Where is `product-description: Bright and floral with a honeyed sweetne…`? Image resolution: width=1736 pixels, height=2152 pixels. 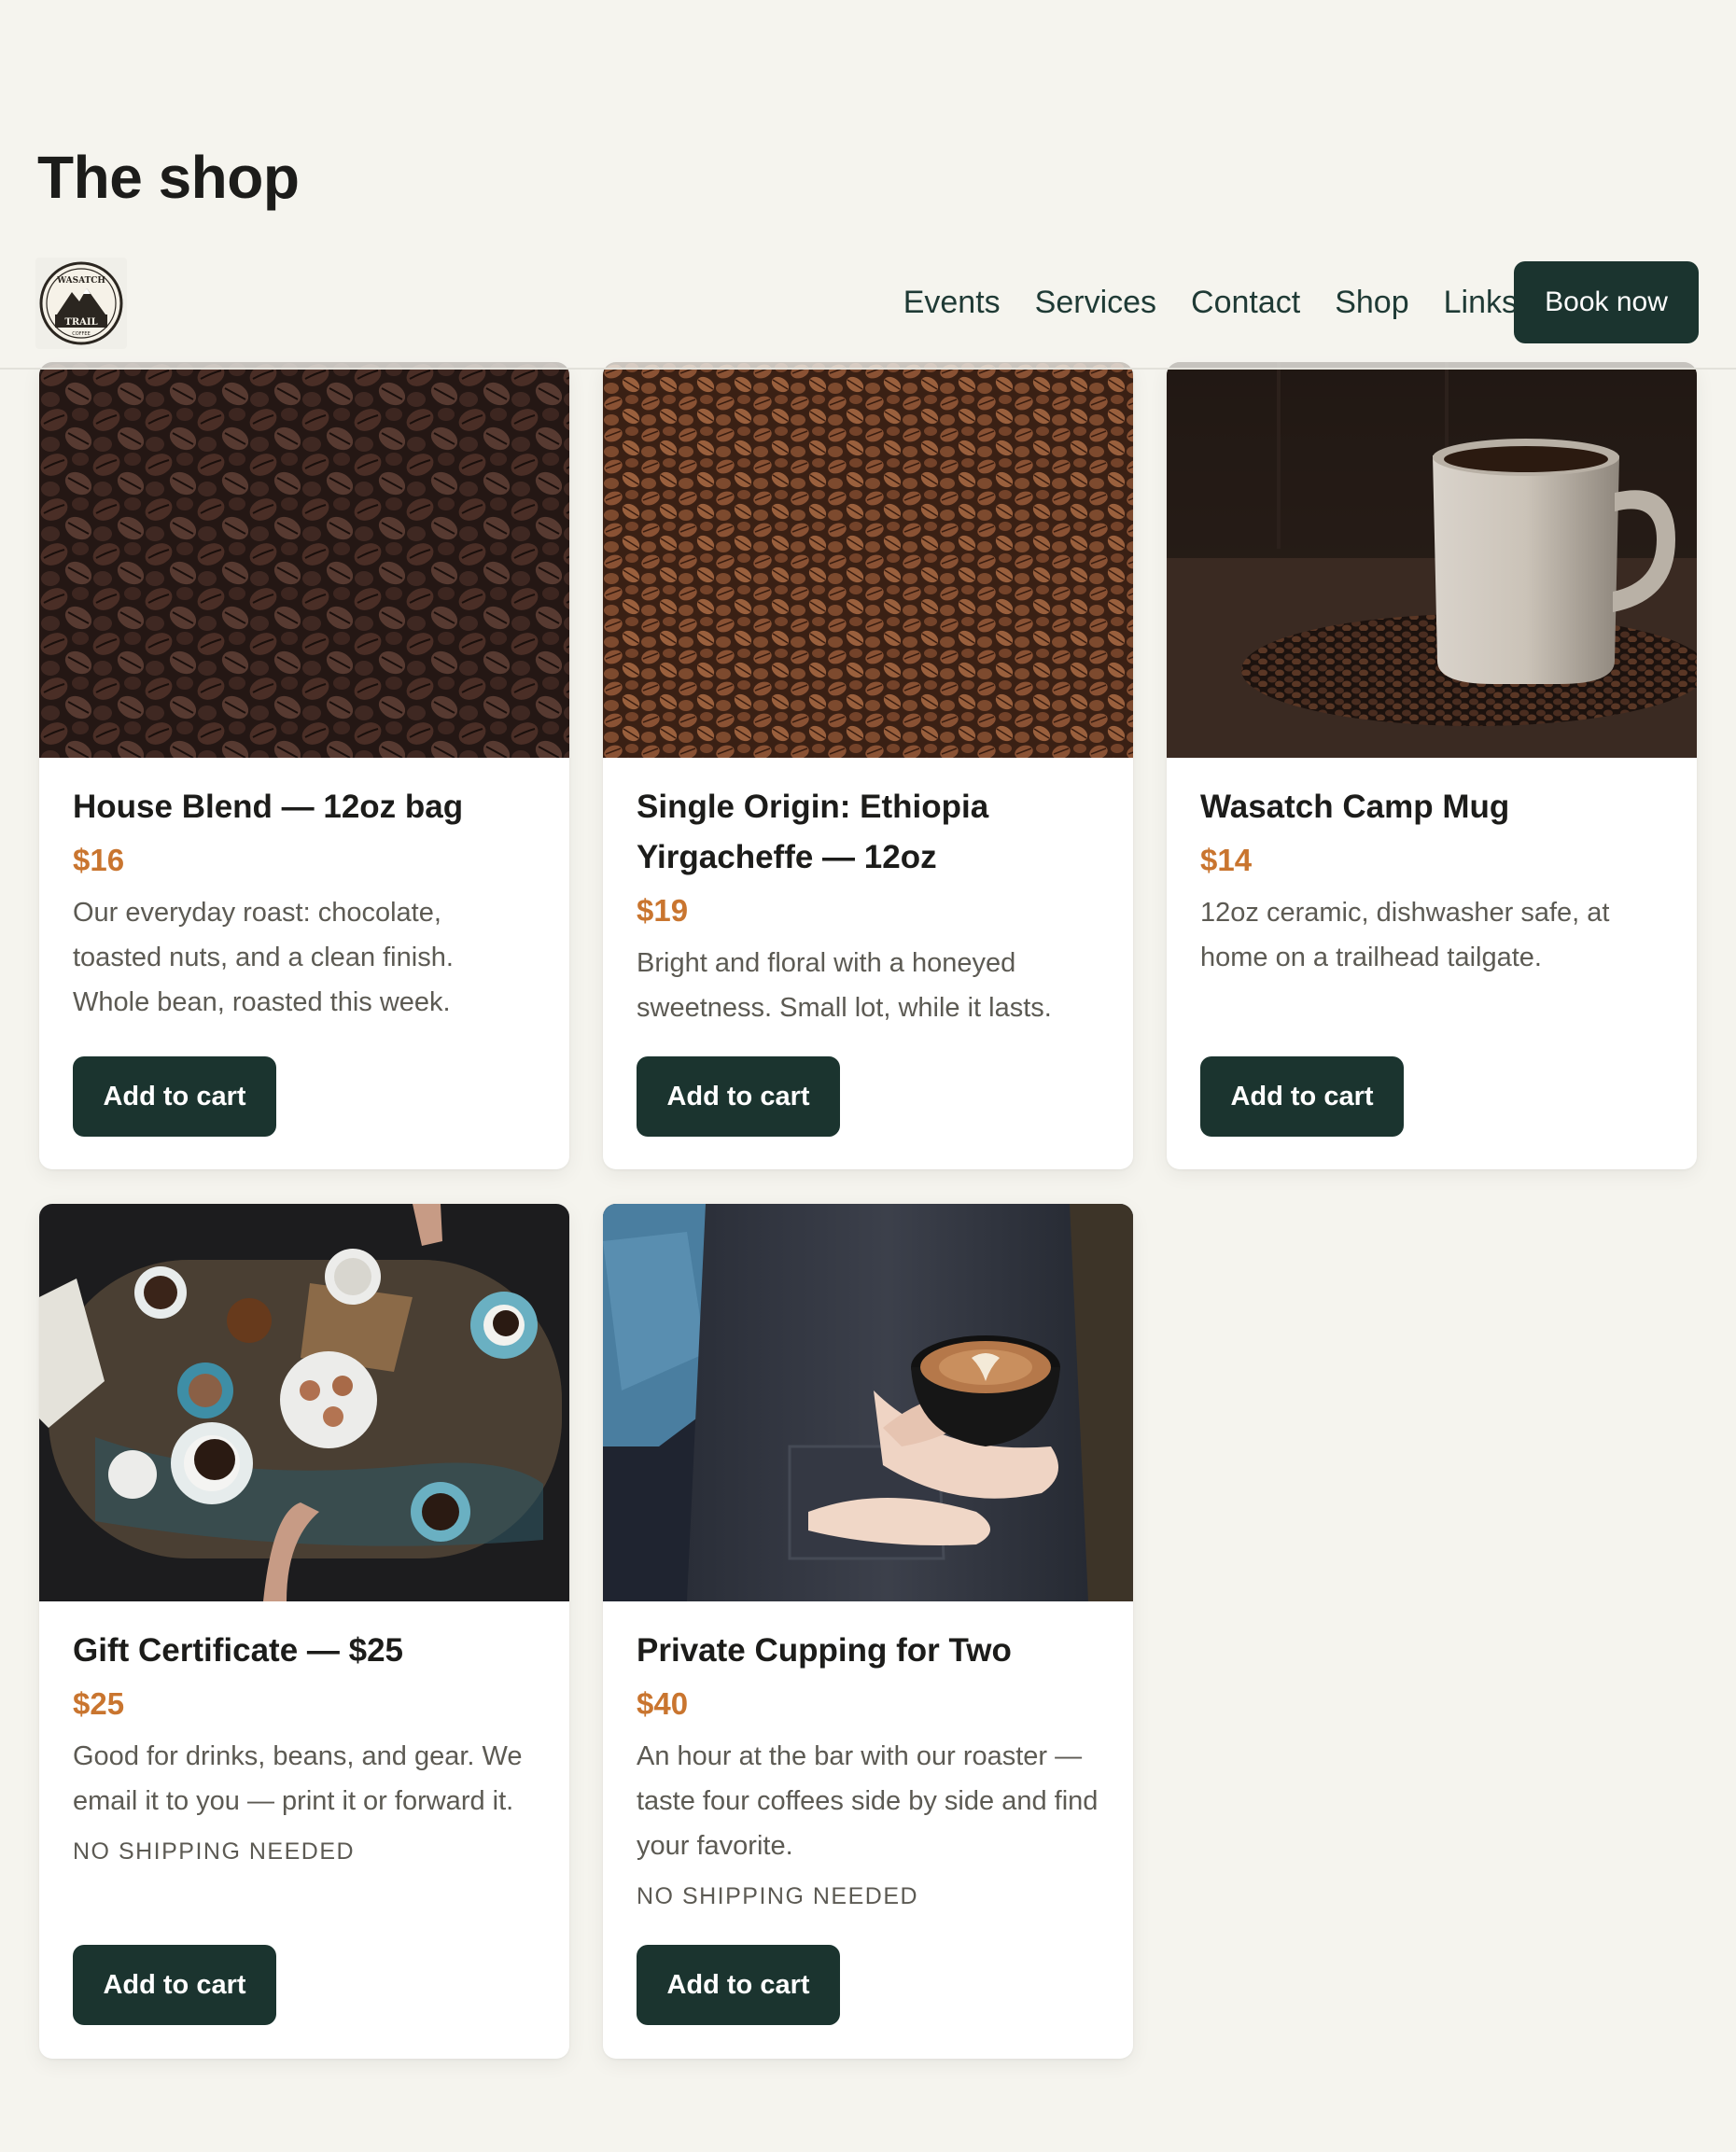 product-description: Bright and floral with a honeyed sweetne… is located at coordinates (844, 986).